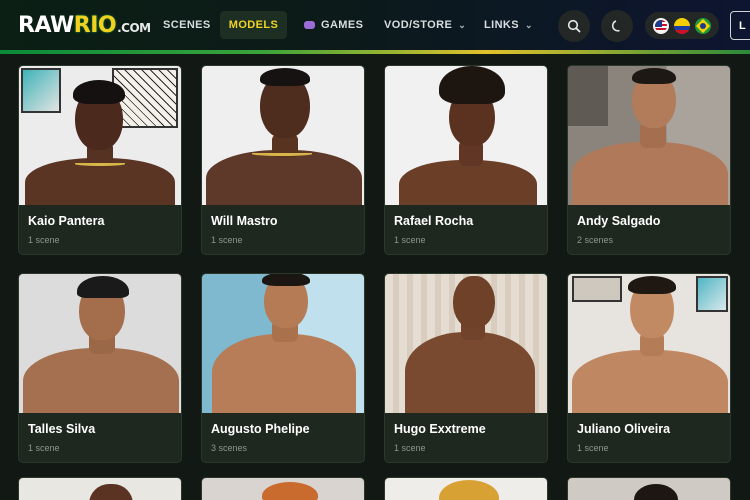 This screenshot has height=500, width=750. I want to click on model-card: Hugo Exxtreme 1 scene, so click(466, 368).